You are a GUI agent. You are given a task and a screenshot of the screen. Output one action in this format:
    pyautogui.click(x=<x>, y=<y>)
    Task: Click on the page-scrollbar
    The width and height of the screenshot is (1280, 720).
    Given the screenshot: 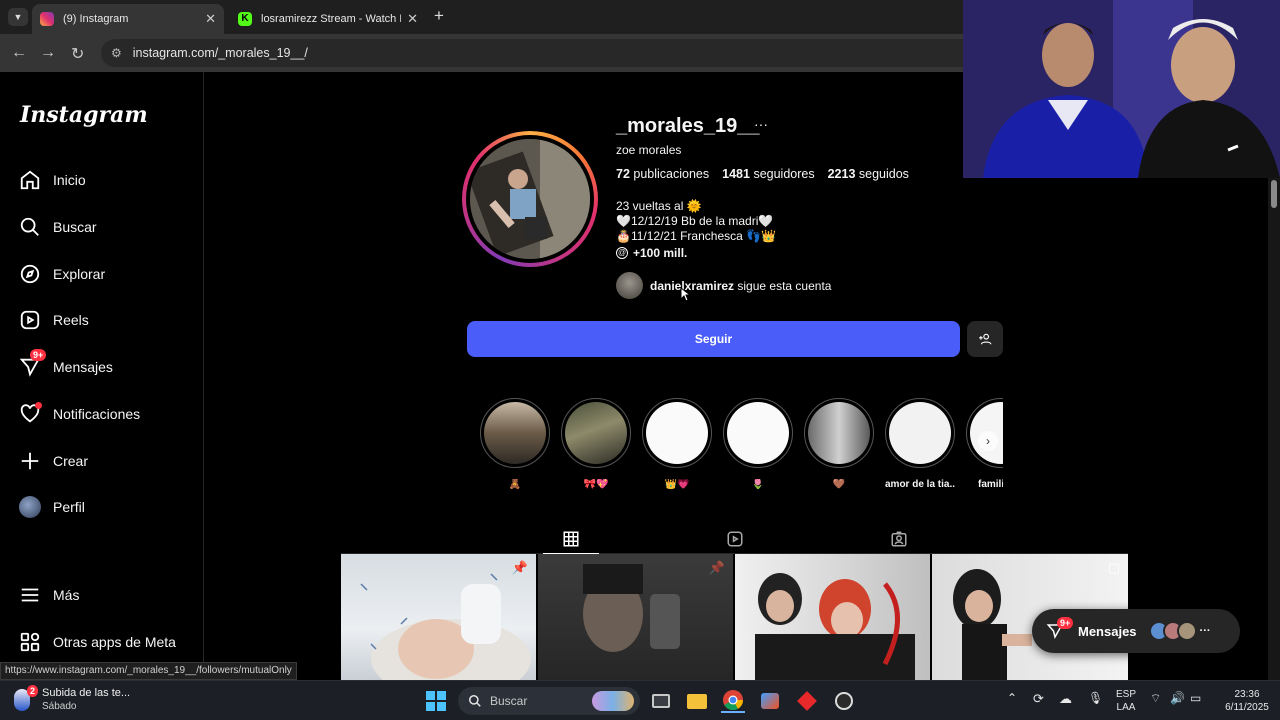 What is the action you would take?
    pyautogui.click(x=1274, y=429)
    